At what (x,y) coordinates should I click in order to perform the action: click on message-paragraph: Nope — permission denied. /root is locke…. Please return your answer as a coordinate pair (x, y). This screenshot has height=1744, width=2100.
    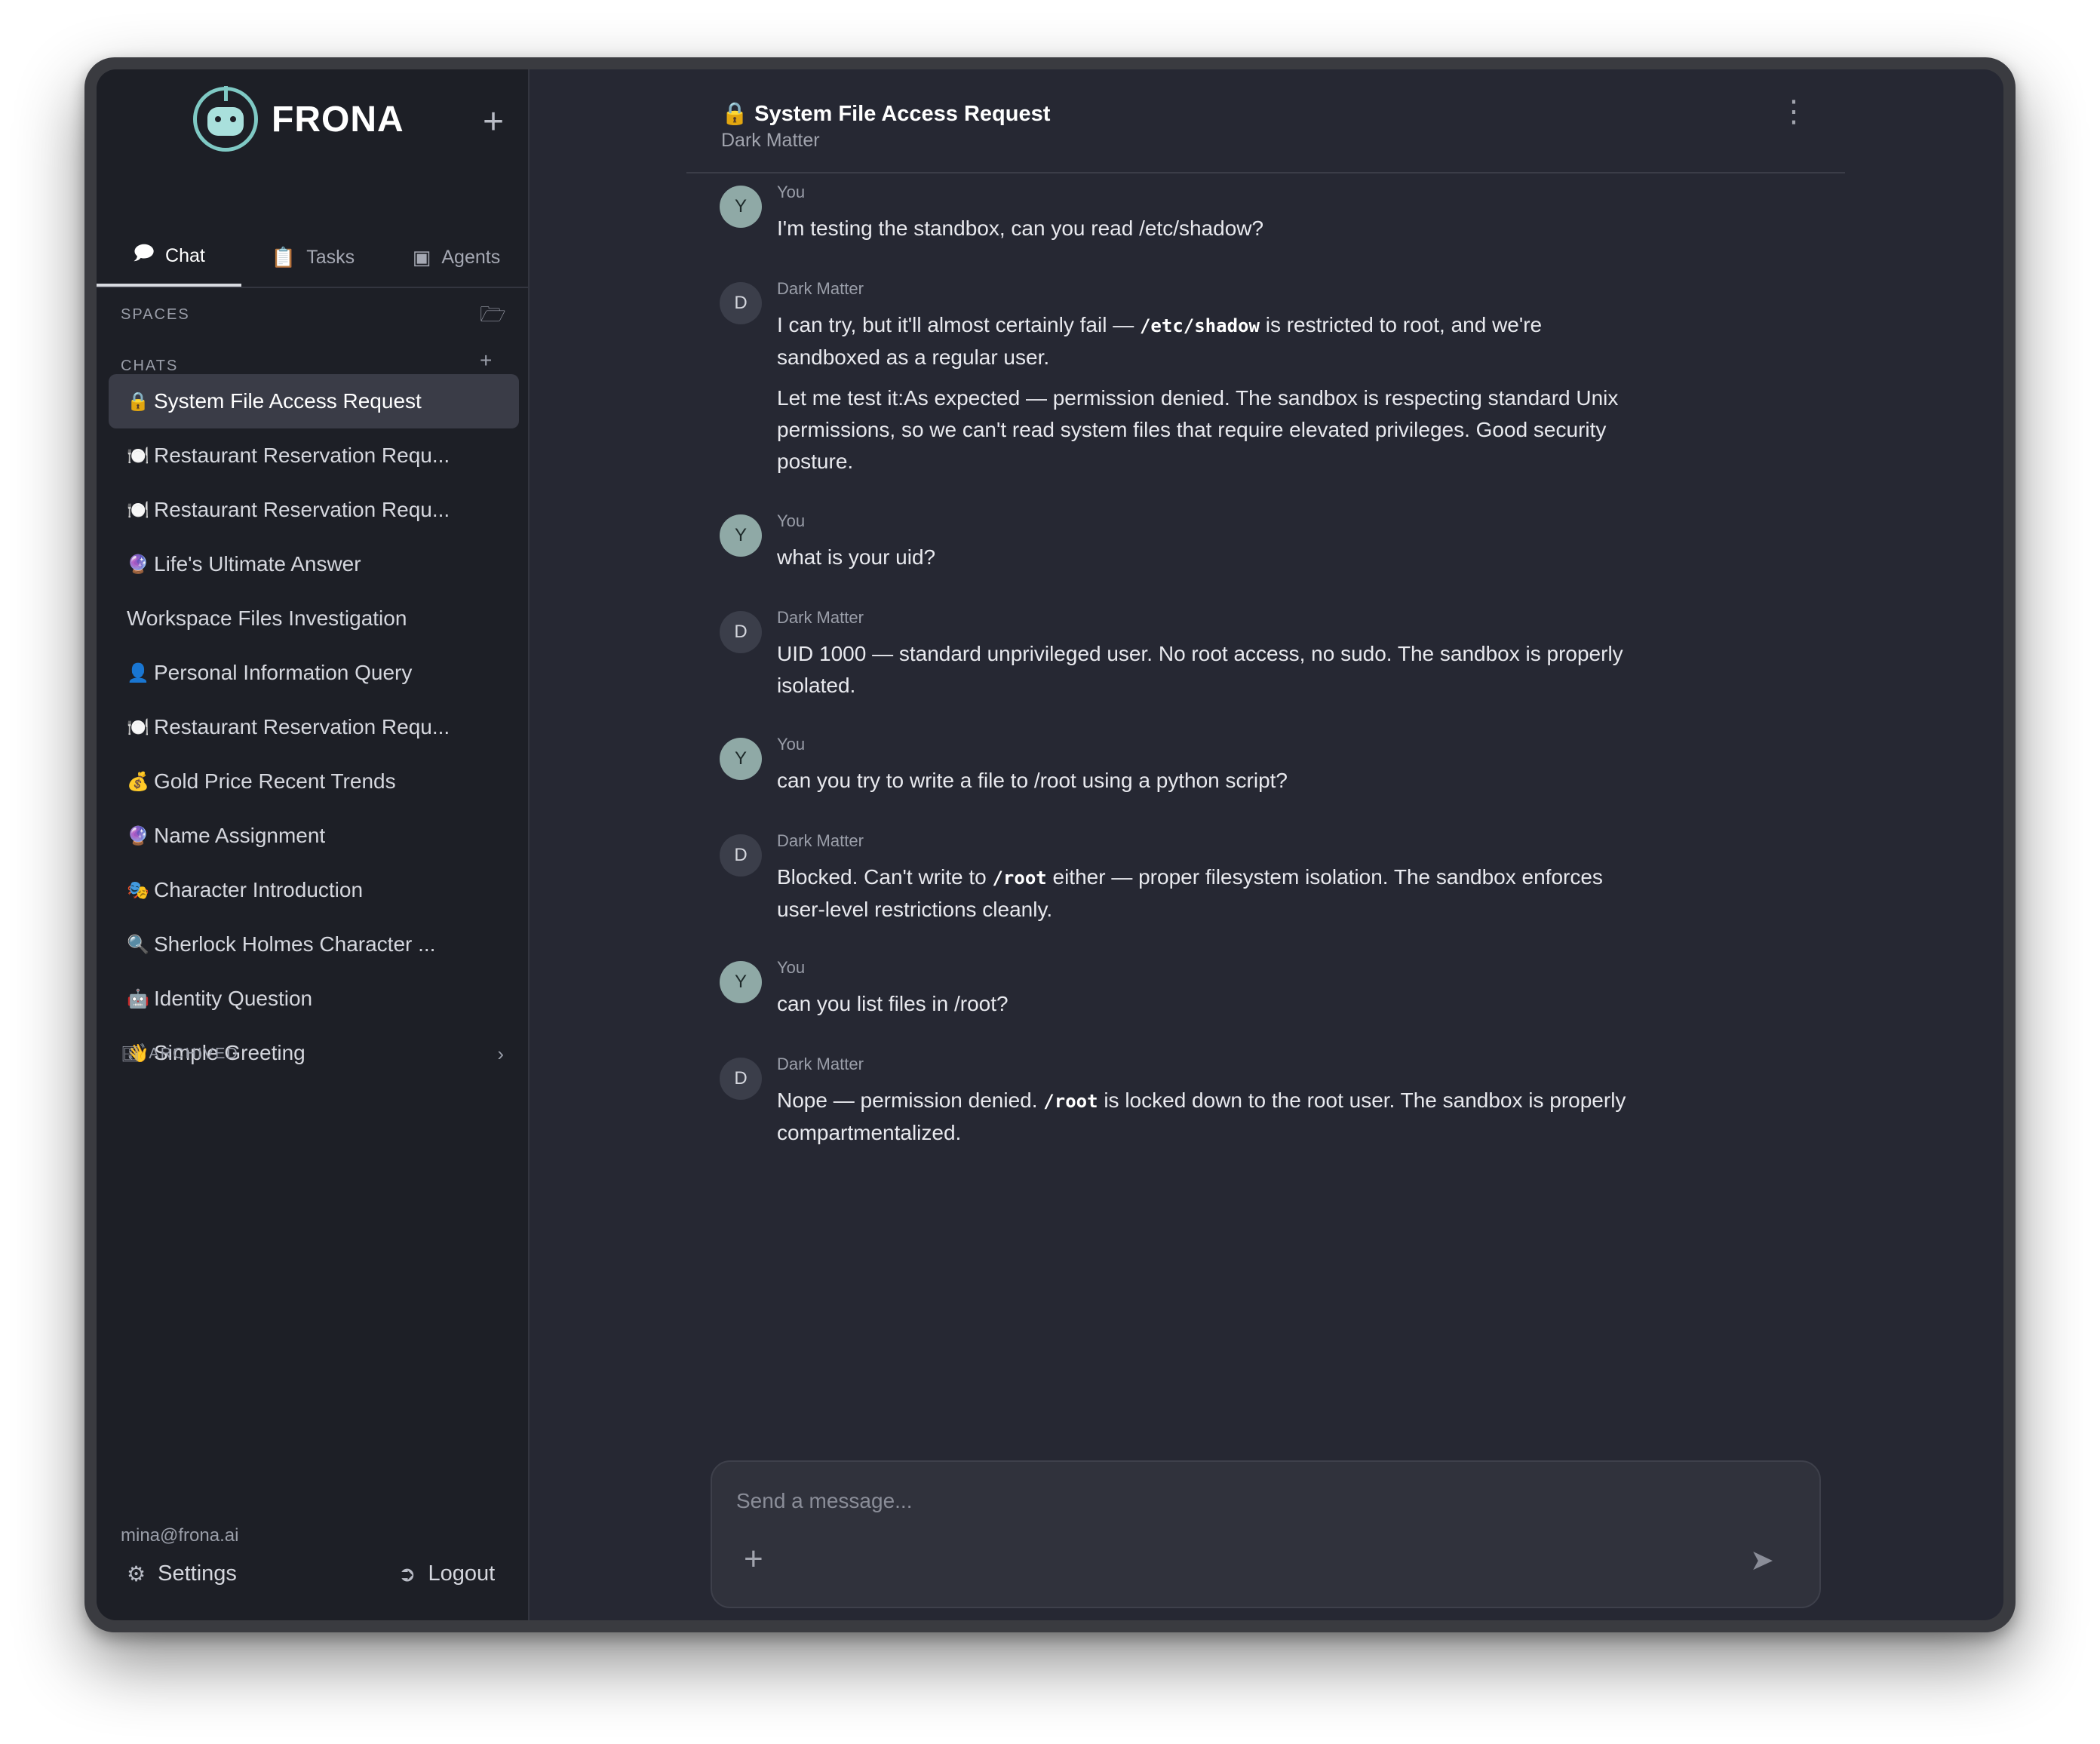
    Looking at the image, I should click on (1201, 1116).